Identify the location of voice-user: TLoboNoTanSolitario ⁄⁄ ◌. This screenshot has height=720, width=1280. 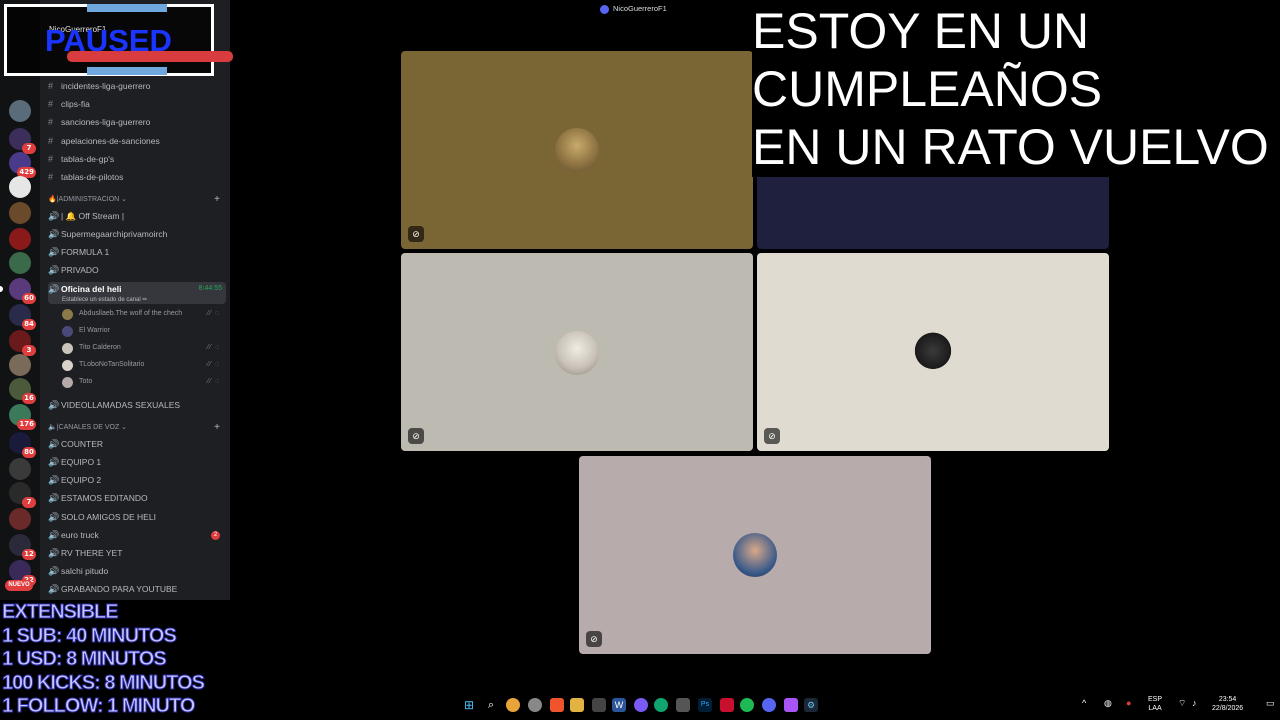
(144, 365).